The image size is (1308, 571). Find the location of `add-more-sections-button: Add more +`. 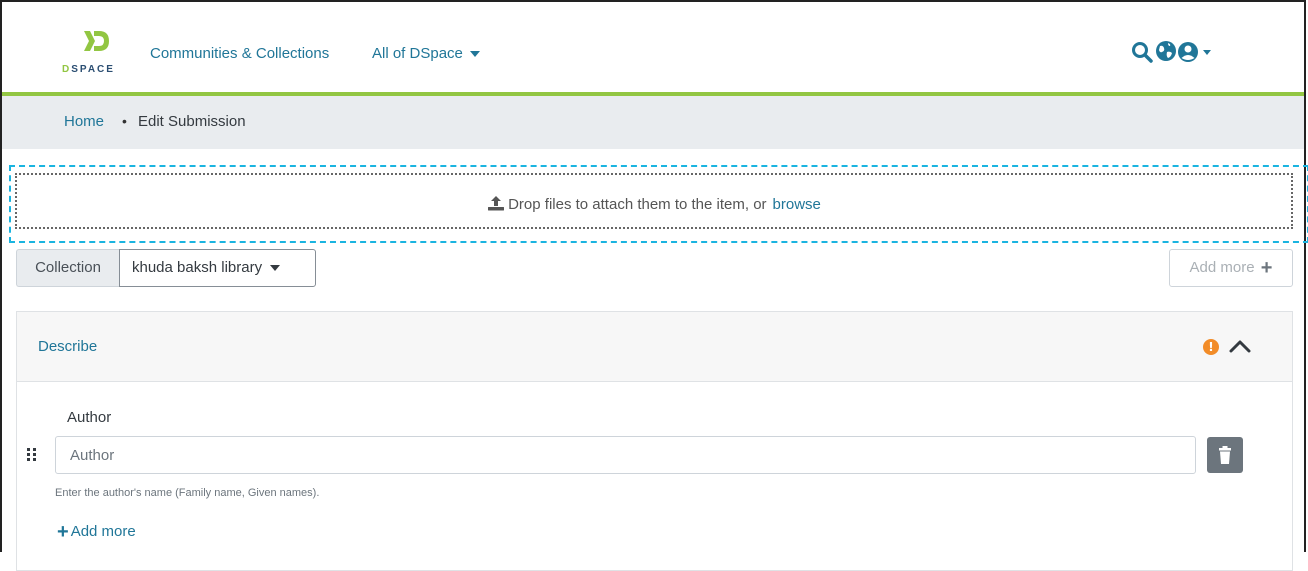

add-more-sections-button: Add more + is located at coordinates (1231, 268).